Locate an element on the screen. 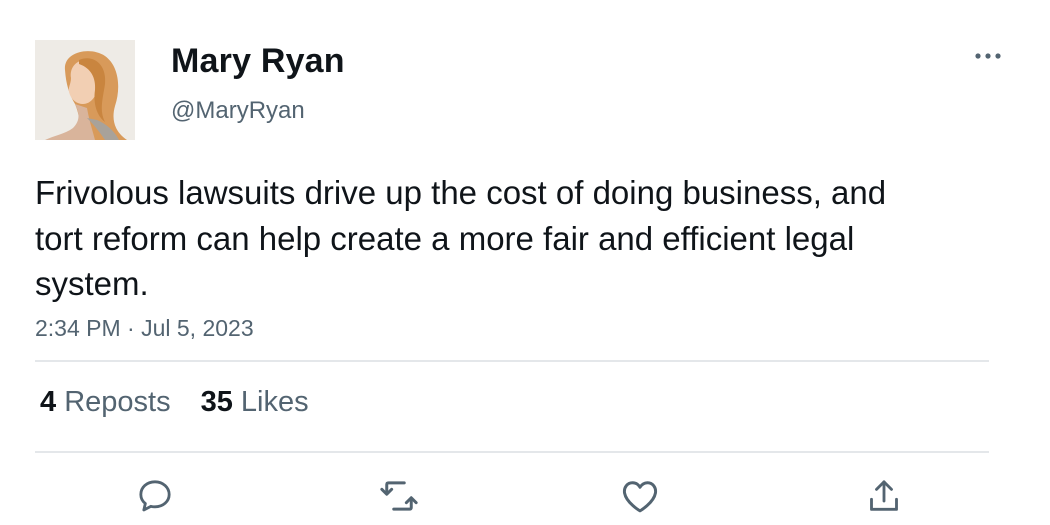 This screenshot has height=525, width=1050. avatar-image is located at coordinates (85, 90).